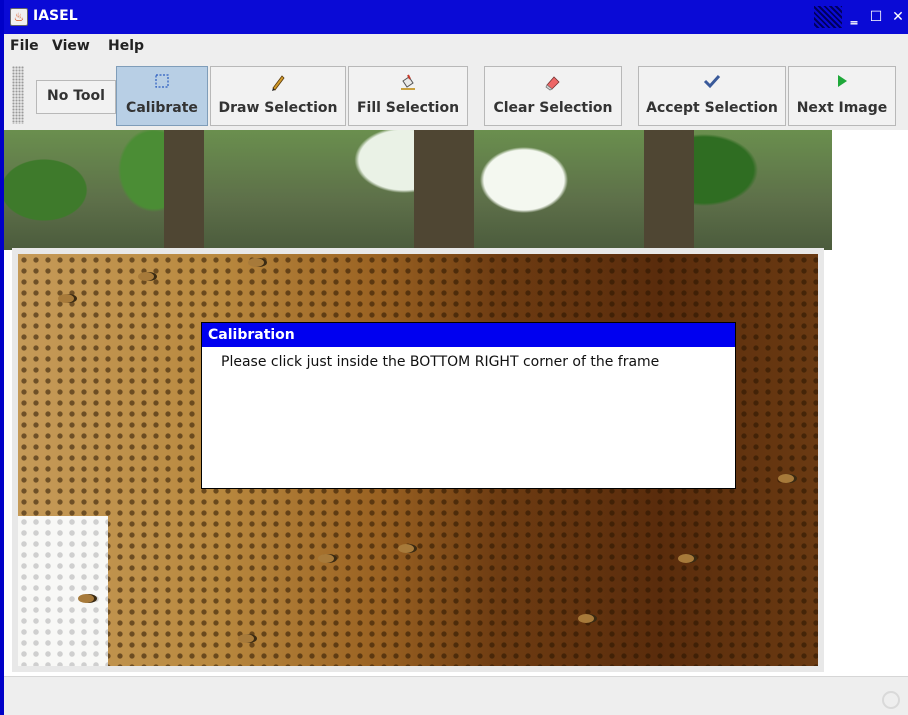 The width and height of the screenshot is (908, 715). Describe the element at coordinates (553, 82) in the screenshot. I see `eraser-icon` at that location.